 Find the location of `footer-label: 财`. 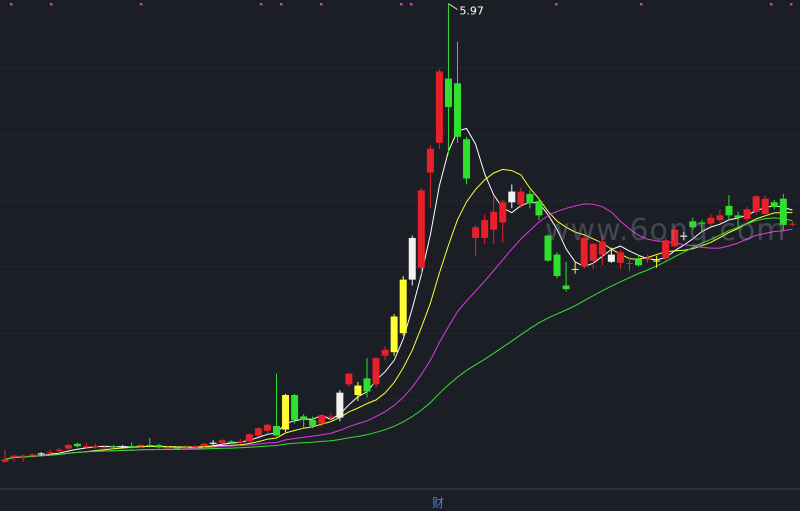

footer-label: 财 is located at coordinates (438, 502).